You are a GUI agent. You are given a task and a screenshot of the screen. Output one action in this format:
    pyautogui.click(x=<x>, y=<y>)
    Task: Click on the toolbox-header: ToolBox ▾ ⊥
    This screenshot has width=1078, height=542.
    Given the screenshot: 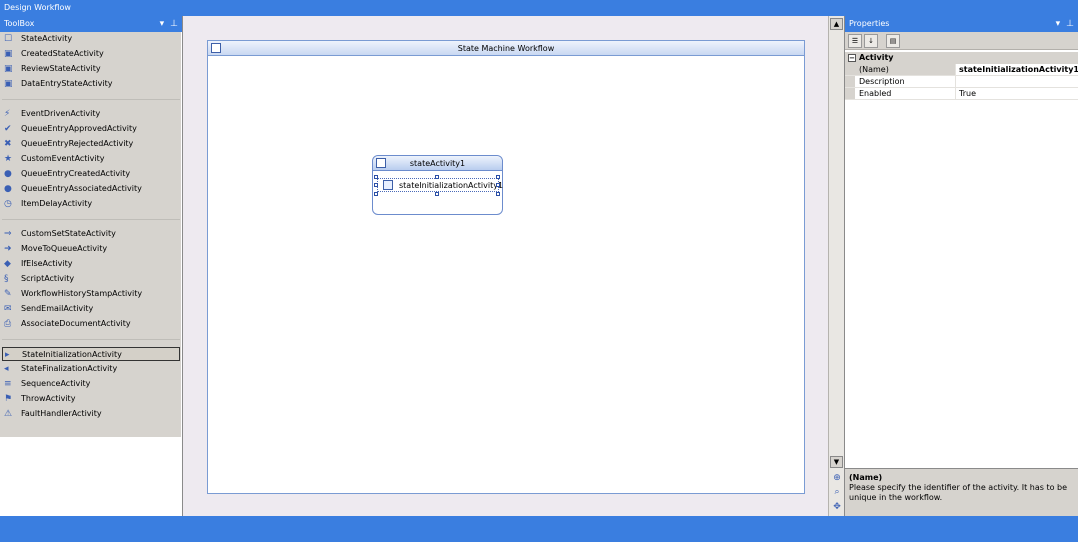 What is the action you would take?
    pyautogui.click(x=91, y=24)
    